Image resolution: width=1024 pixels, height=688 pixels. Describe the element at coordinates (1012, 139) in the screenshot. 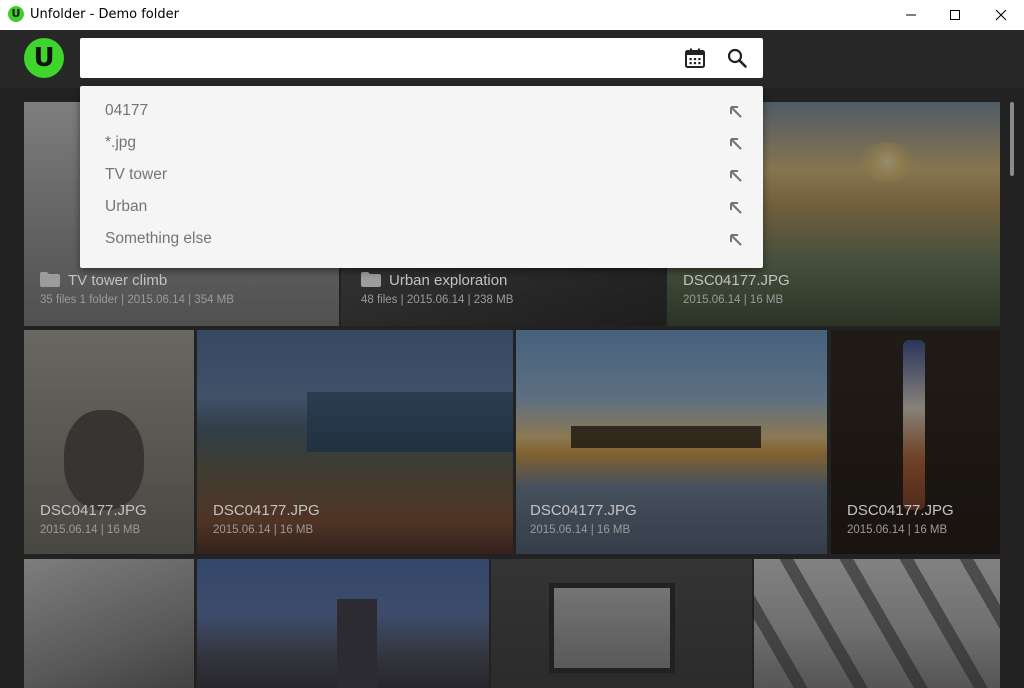

I see `scrollbar-thumb` at that location.